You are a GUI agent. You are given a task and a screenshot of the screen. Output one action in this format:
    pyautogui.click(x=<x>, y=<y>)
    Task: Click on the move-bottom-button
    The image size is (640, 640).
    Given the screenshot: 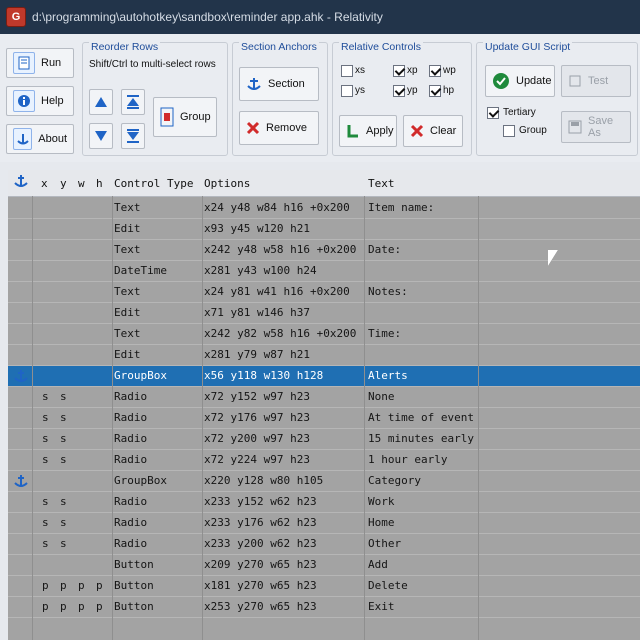 What is the action you would take?
    pyautogui.click(x=133, y=136)
    